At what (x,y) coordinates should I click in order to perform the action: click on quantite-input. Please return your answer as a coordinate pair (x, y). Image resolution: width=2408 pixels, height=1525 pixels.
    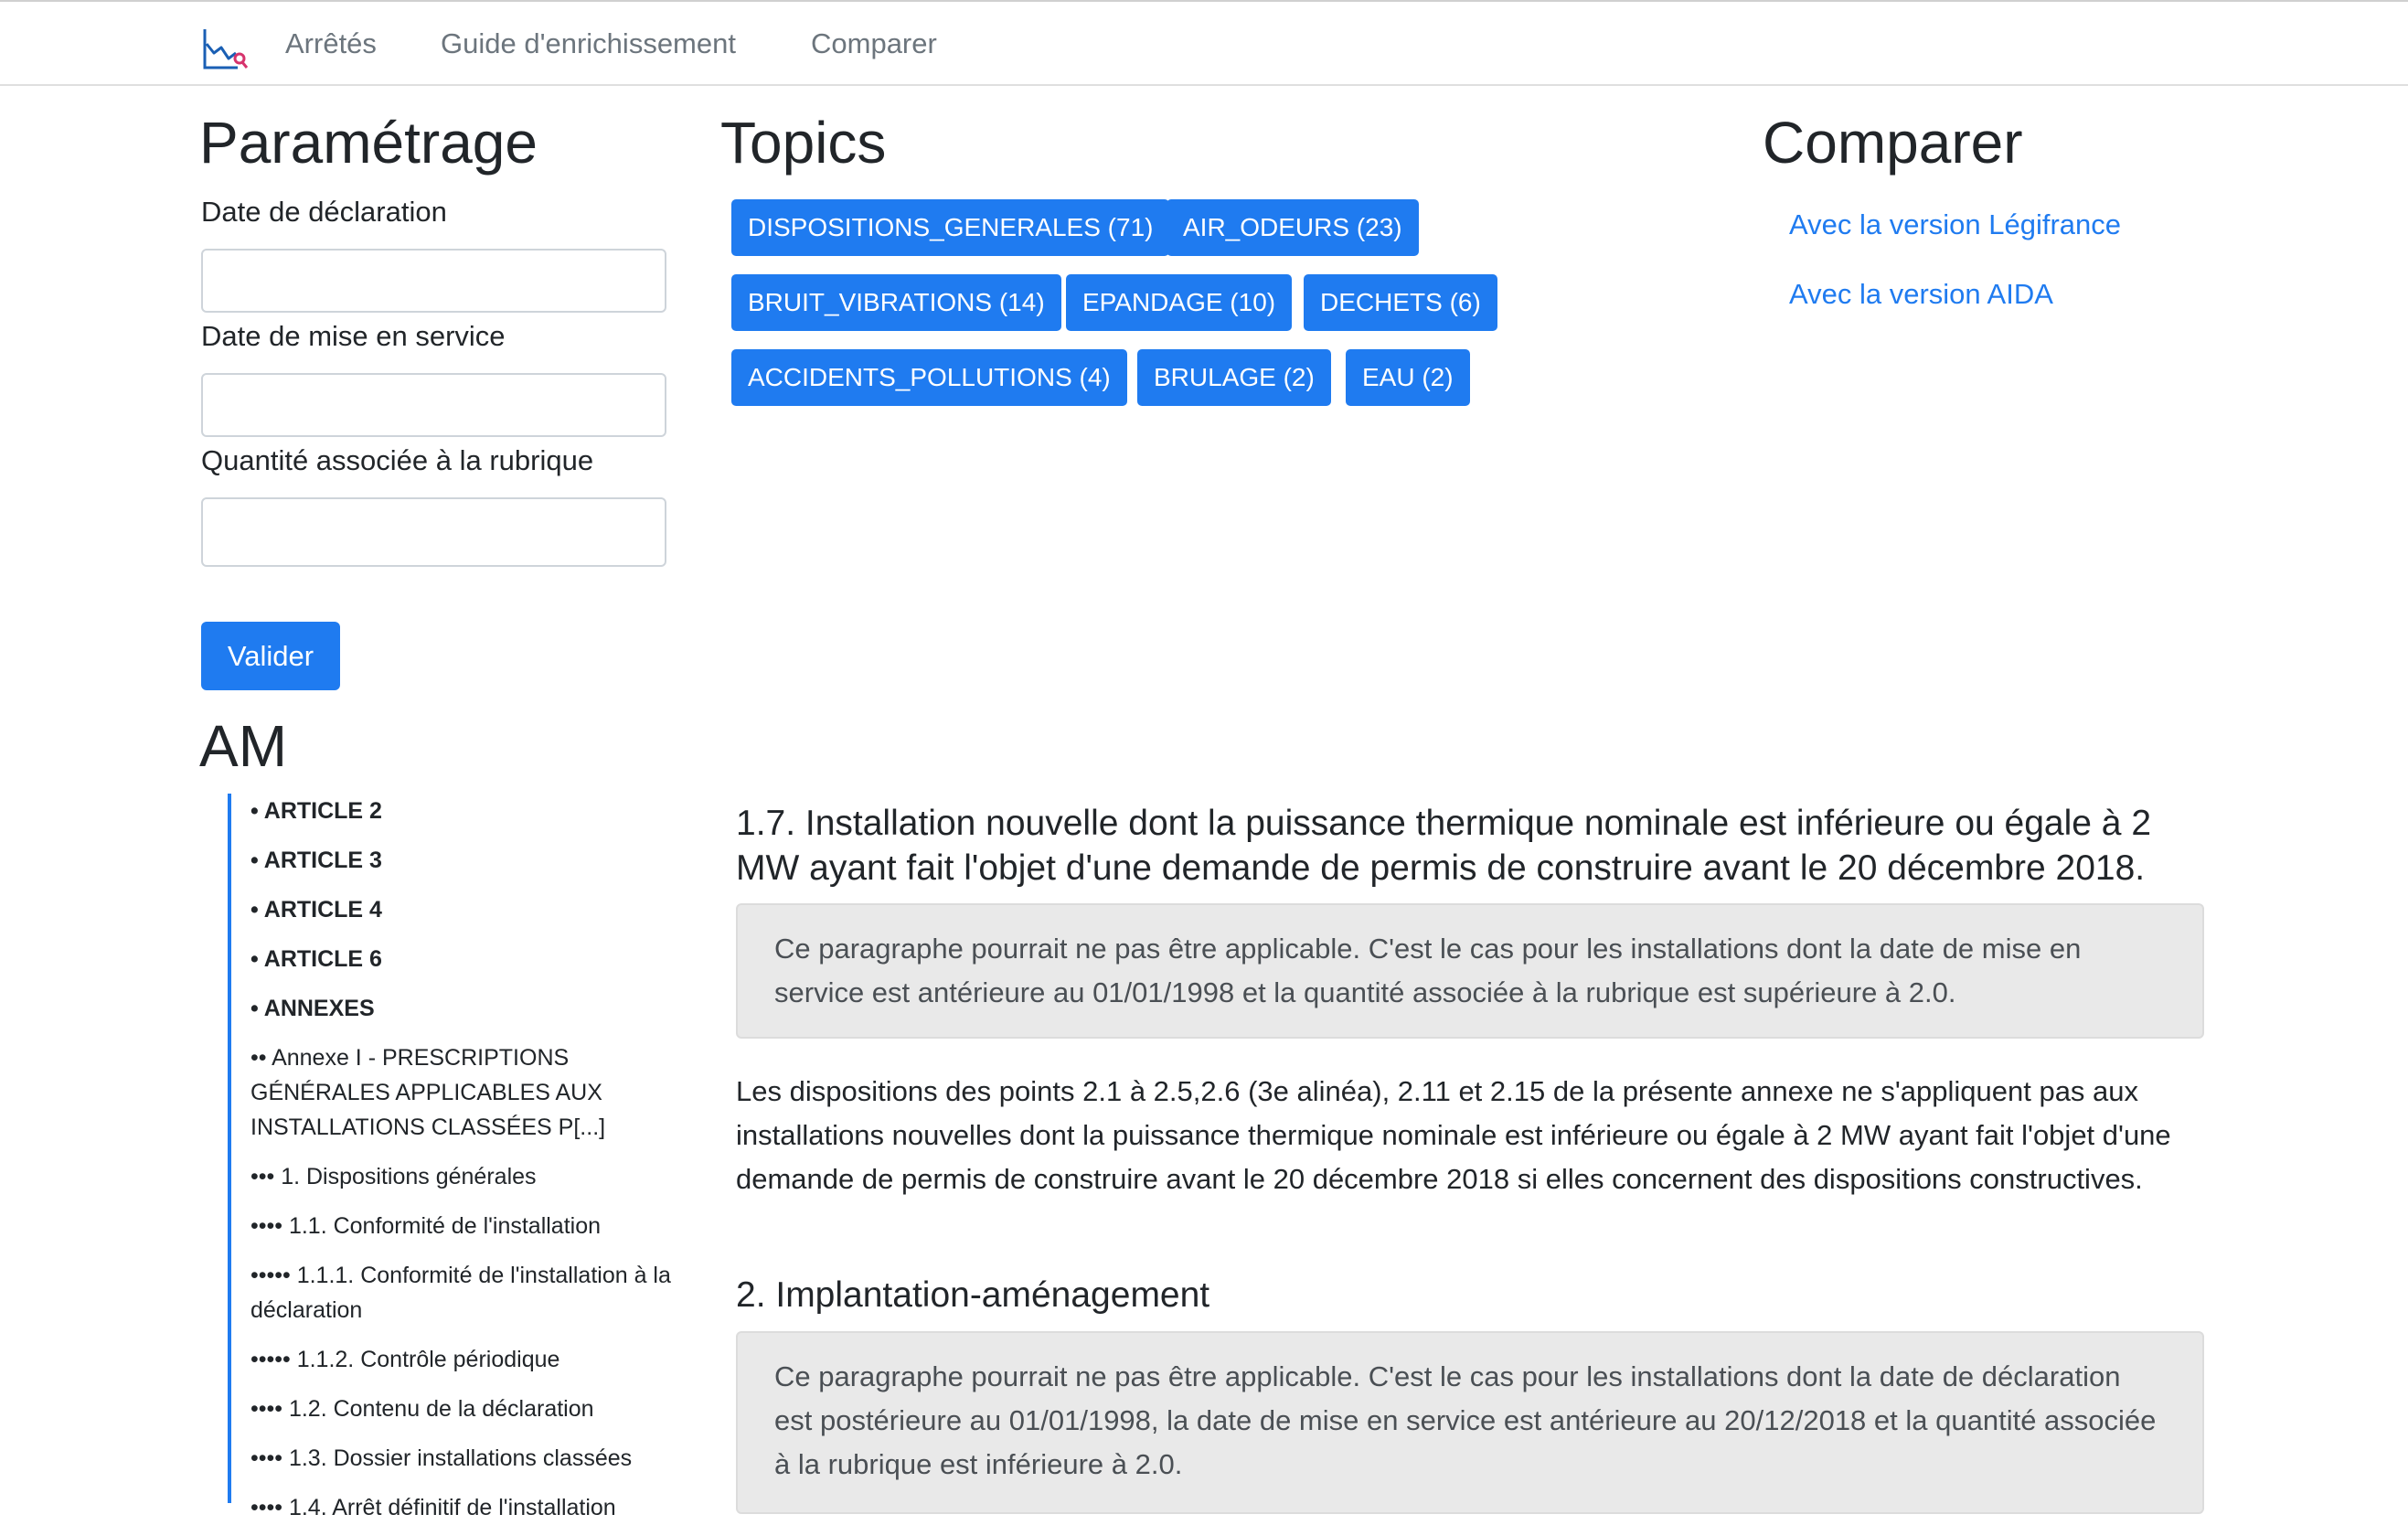
    Looking at the image, I should click on (433, 532).